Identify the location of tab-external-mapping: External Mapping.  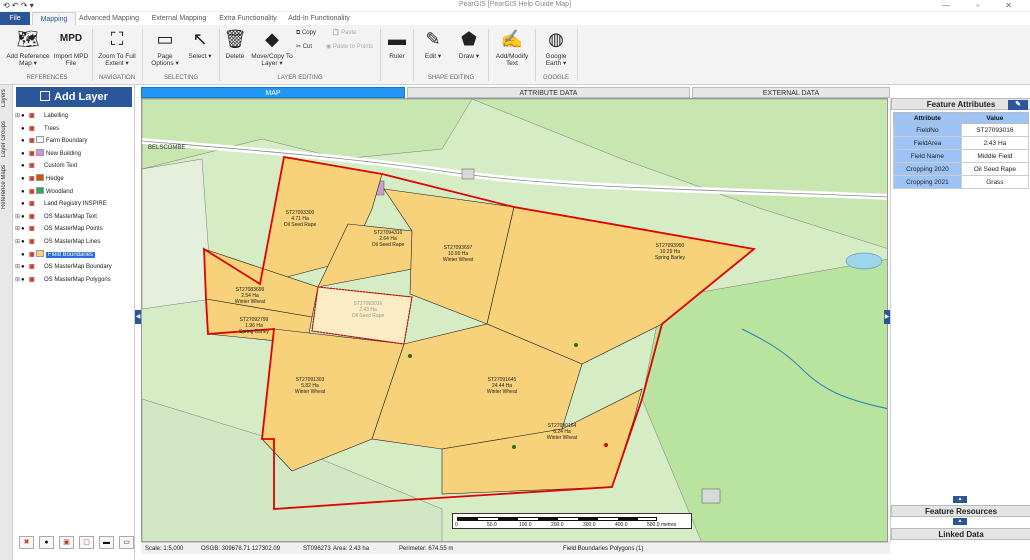
(179, 18).